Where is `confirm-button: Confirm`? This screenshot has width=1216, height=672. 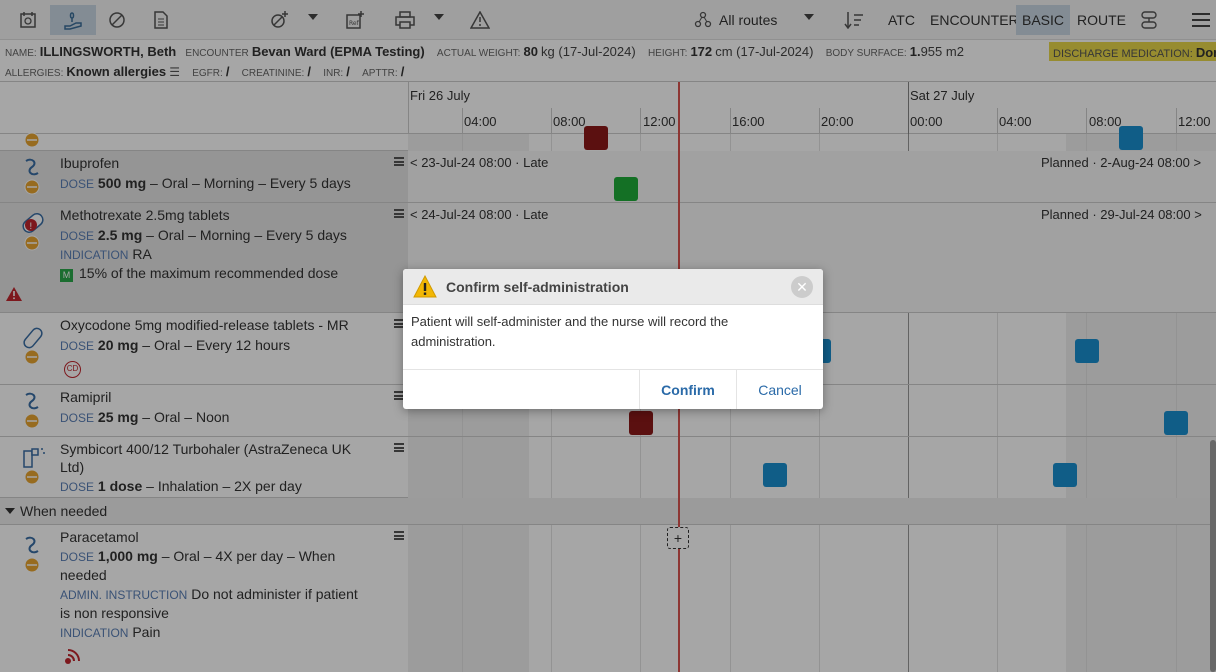 confirm-button: Confirm is located at coordinates (688, 389).